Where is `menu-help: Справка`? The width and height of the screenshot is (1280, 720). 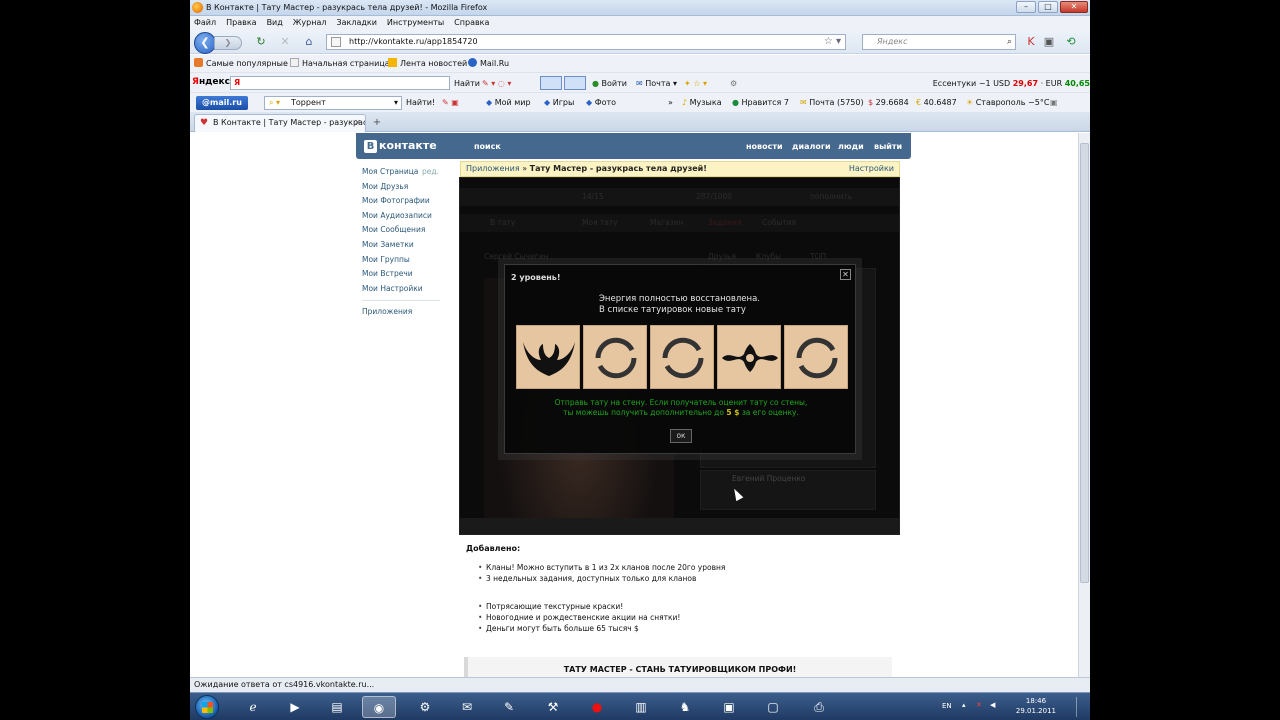
menu-help: Справка is located at coordinates (471, 23).